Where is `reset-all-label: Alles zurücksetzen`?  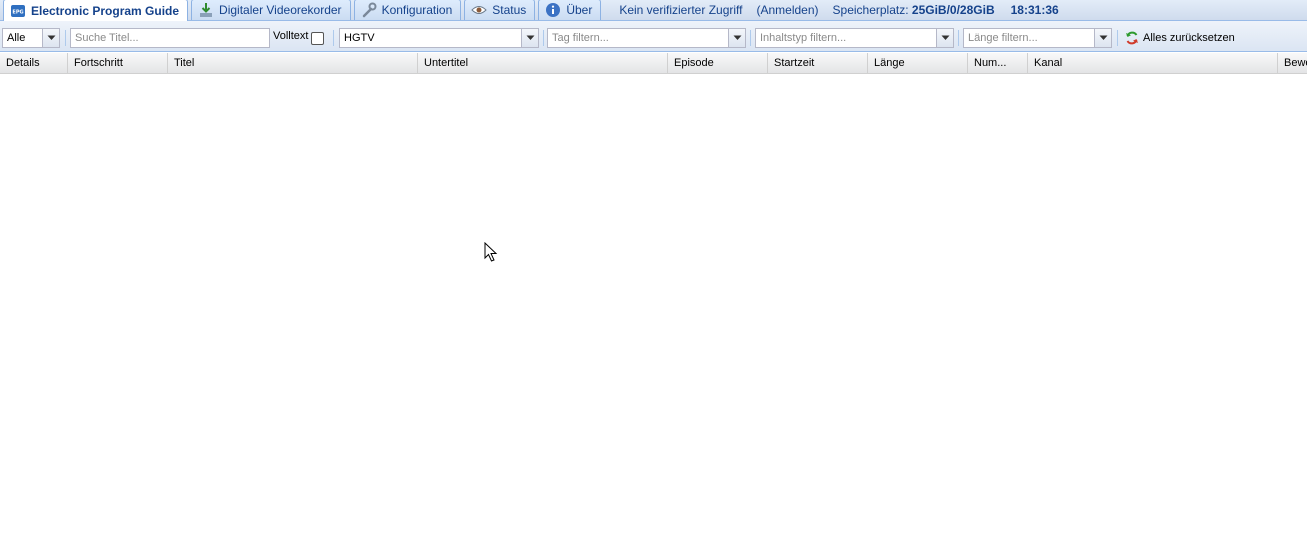 reset-all-label: Alles zurücksetzen is located at coordinates (1189, 38).